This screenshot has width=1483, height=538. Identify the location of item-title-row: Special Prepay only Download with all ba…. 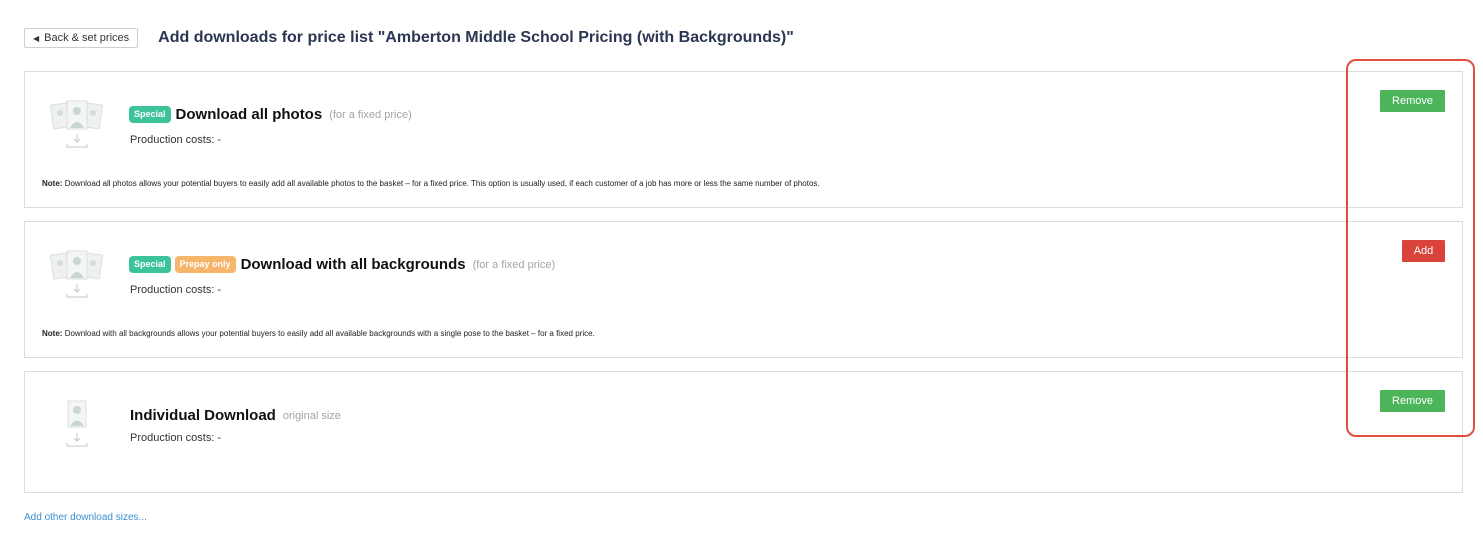
(342, 264).